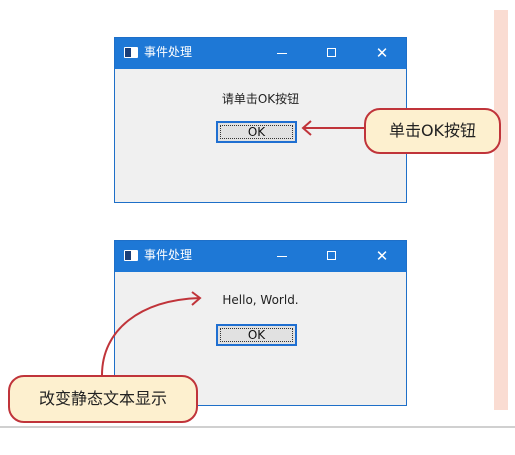 Image resolution: width=515 pixels, height=455 pixels. Describe the element at coordinates (260, 99) in the screenshot. I see `static-text-label: 请单击OK按钮` at that location.